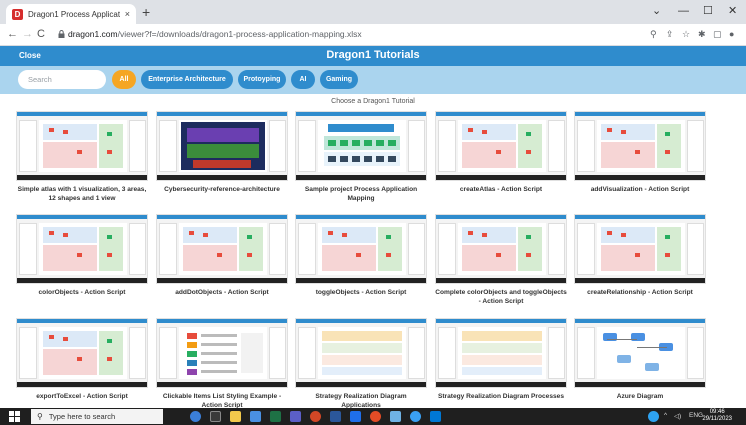  What do you see at coordinates (82, 292) in the screenshot?
I see `tutorial-title: colorObjects - Action Script` at bounding box center [82, 292].